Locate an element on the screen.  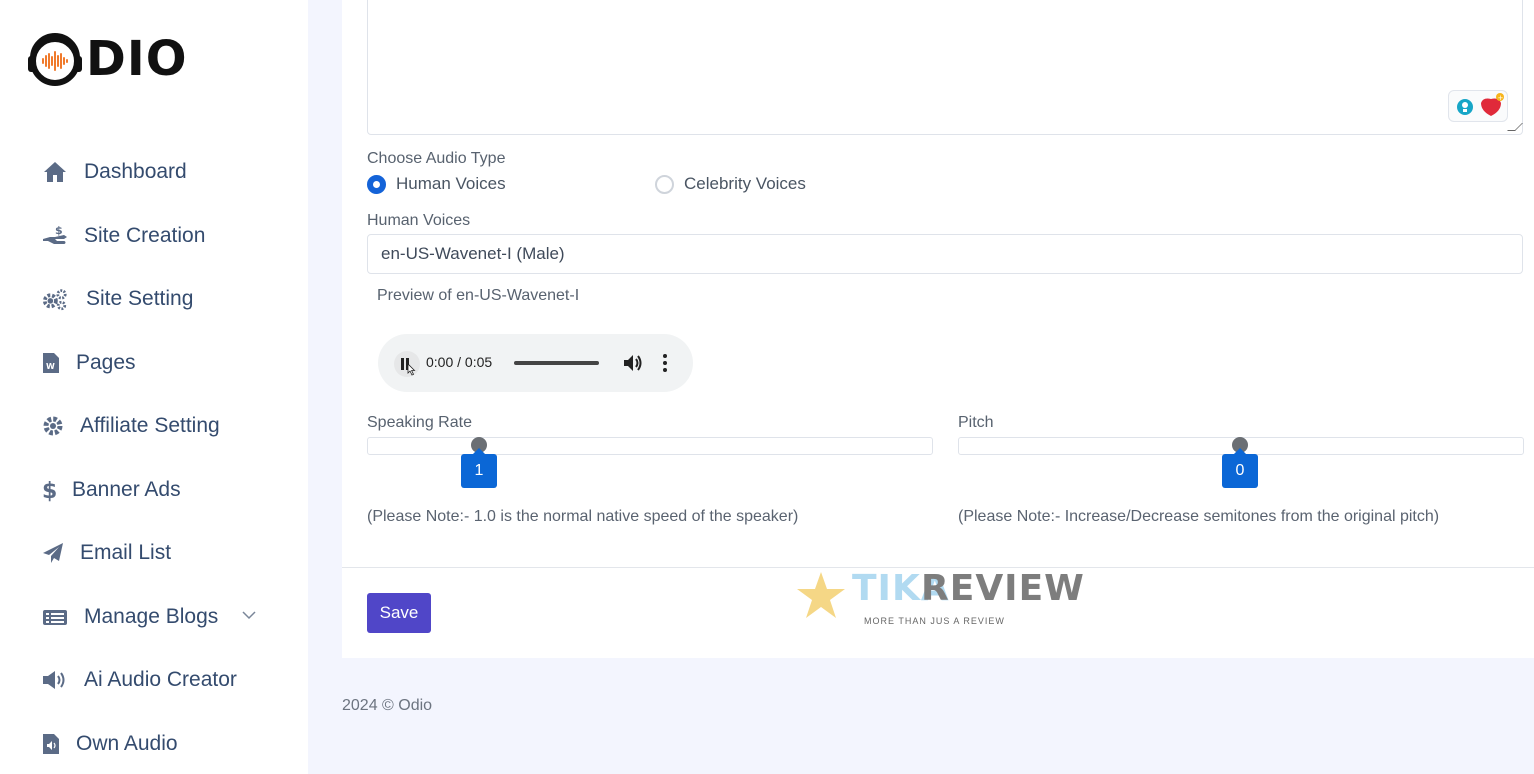
extension-badges: + is located at coordinates (1478, 106).